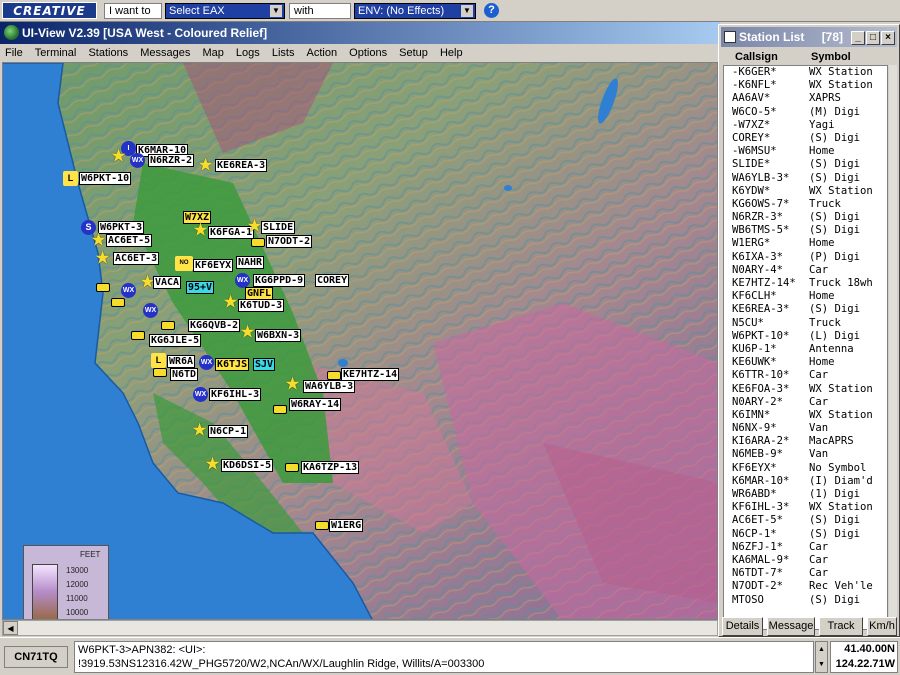 This screenshot has width=900, height=675. What do you see at coordinates (882, 626) in the screenshot?
I see `units-button: Km/h` at bounding box center [882, 626].